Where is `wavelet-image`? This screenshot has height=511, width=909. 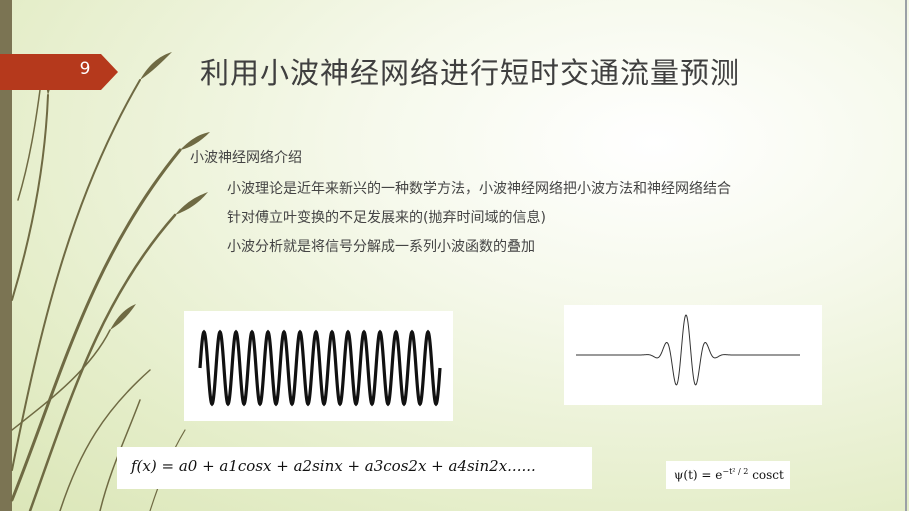 wavelet-image is located at coordinates (693, 355).